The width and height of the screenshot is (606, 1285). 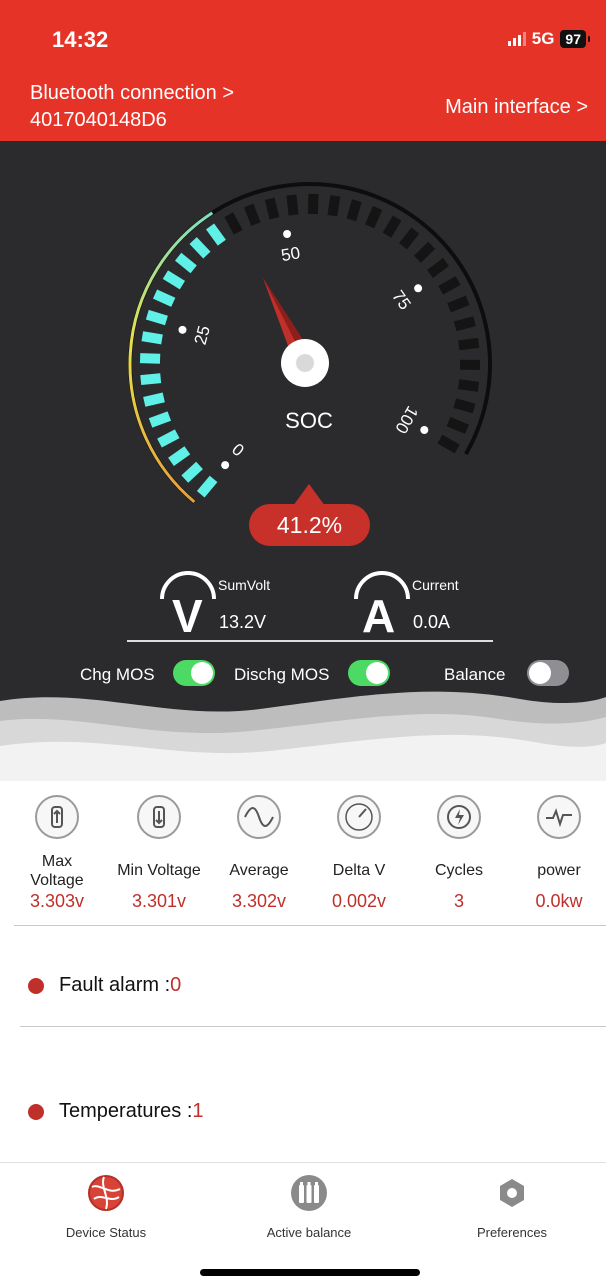 I want to click on dischg-mos-label: Dischg MOS, so click(x=282, y=674).